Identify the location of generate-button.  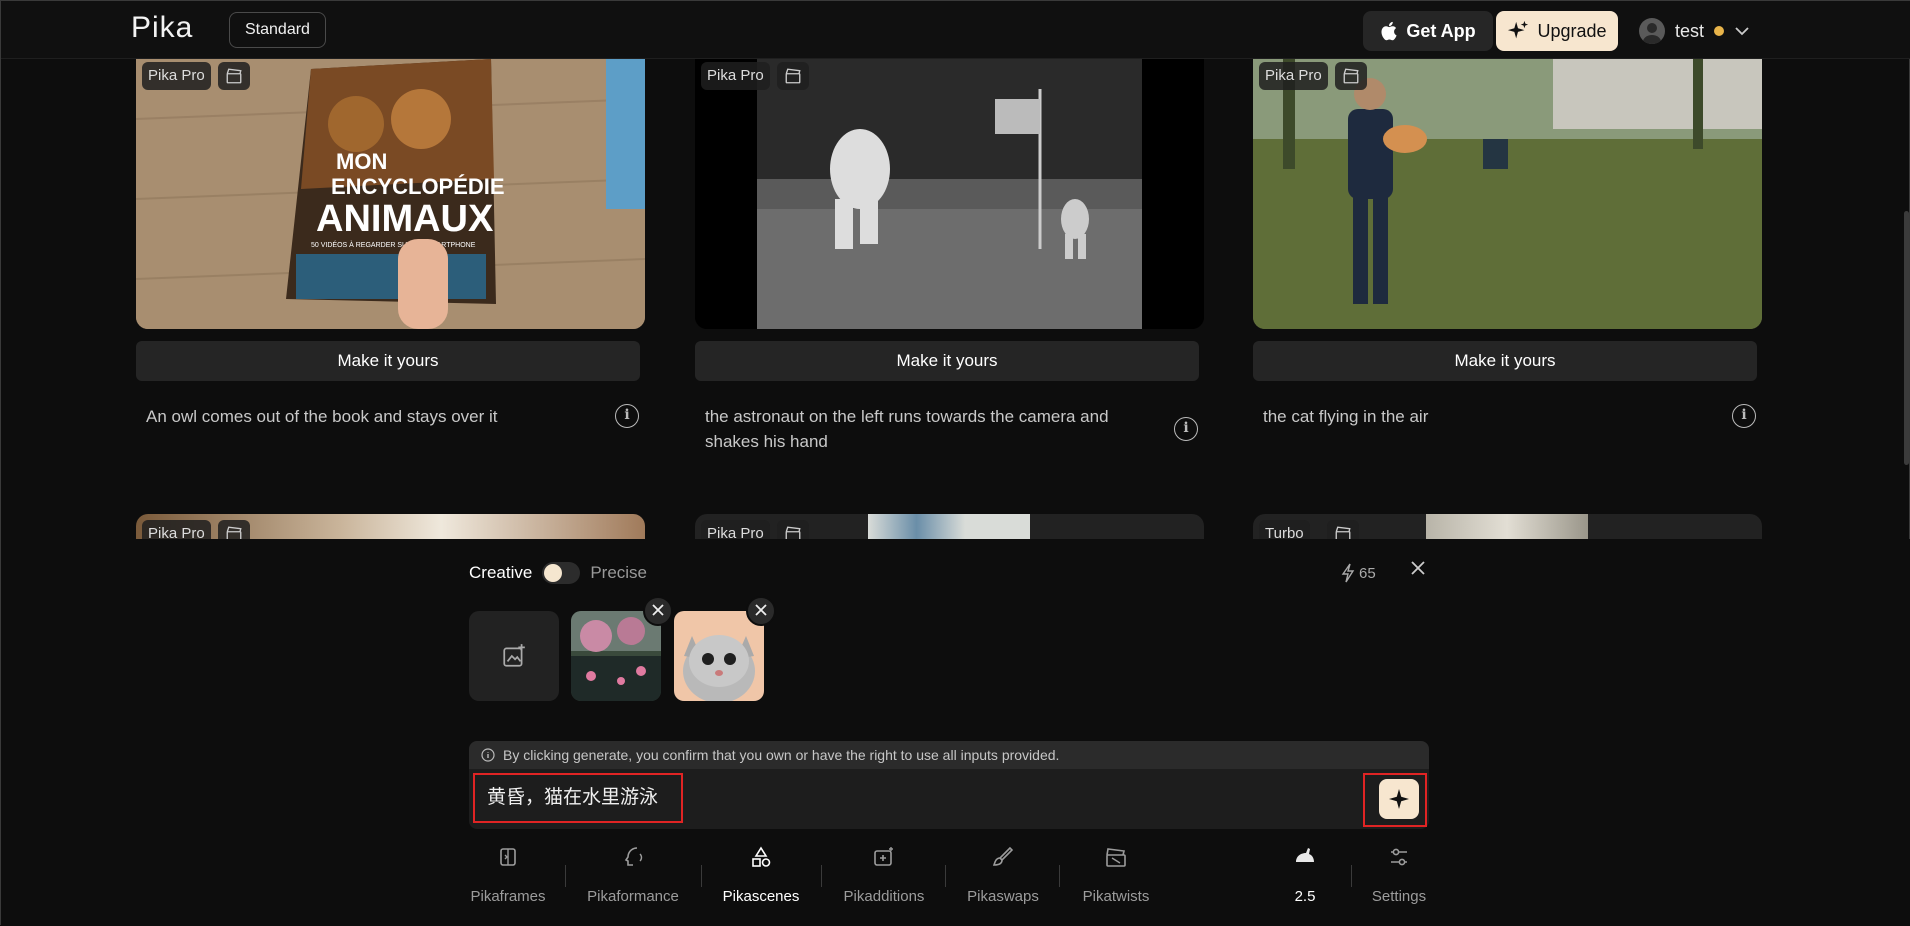
(1399, 799).